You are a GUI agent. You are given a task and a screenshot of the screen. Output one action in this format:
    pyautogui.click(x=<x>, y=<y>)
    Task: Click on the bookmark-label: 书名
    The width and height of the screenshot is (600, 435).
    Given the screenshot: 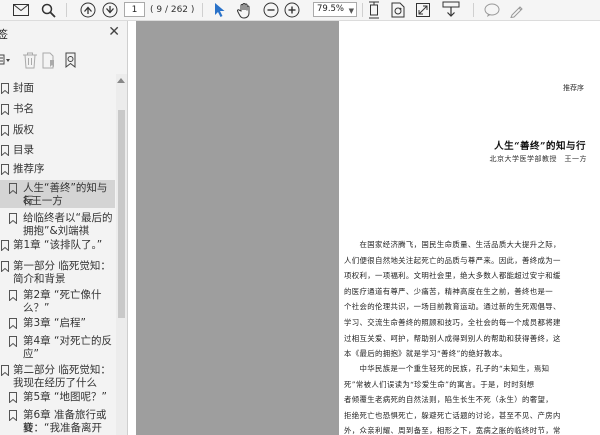 What is the action you would take?
    pyautogui.click(x=23, y=109)
    